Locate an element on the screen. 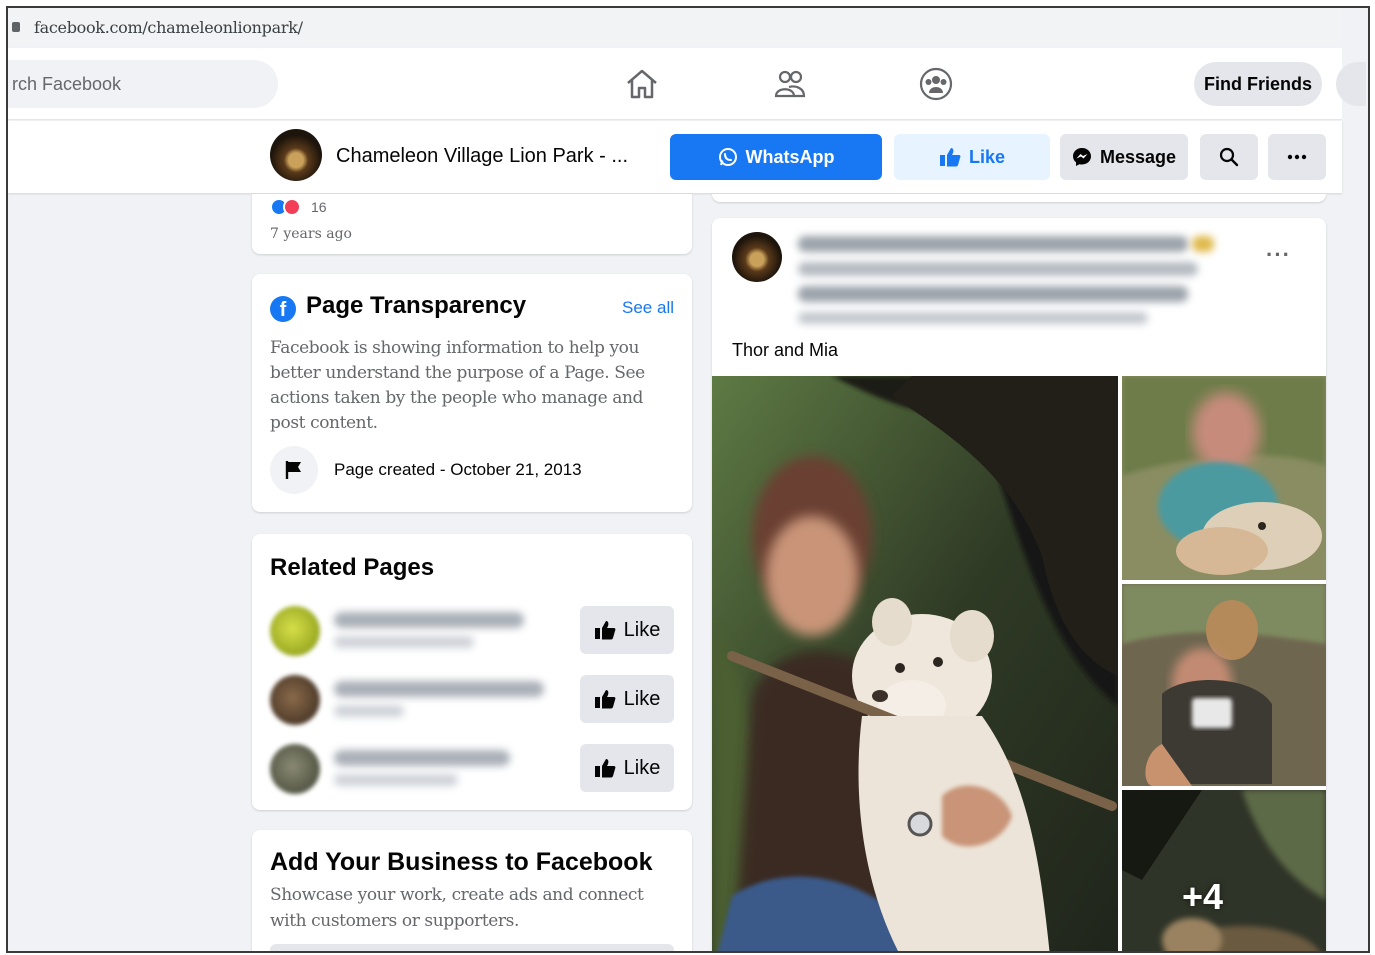  whatsapp-icon is located at coordinates (727, 157).